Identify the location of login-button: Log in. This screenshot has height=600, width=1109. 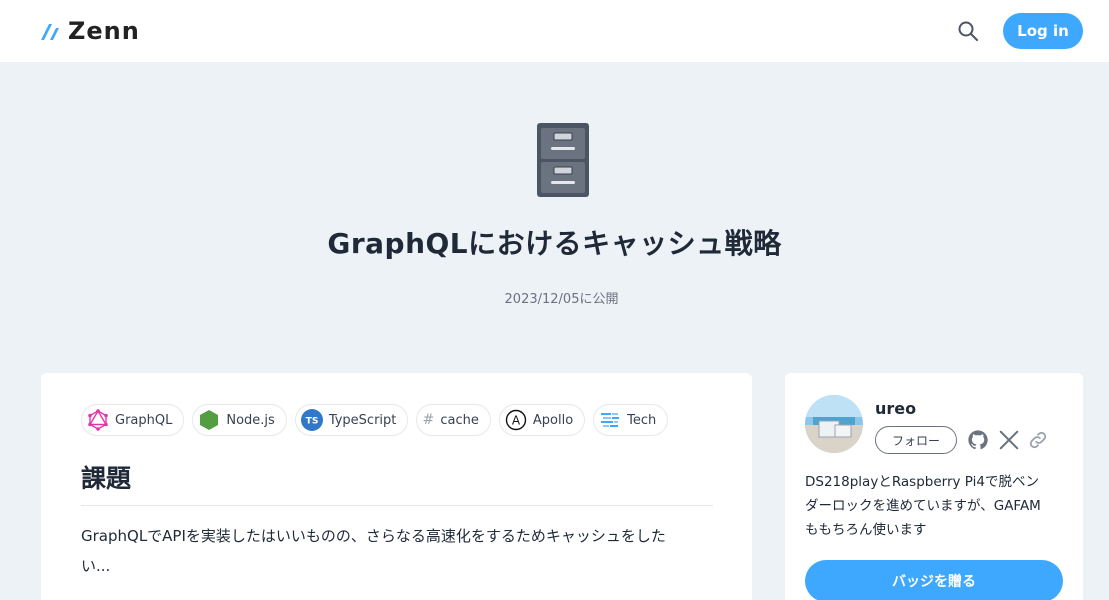
(1043, 31).